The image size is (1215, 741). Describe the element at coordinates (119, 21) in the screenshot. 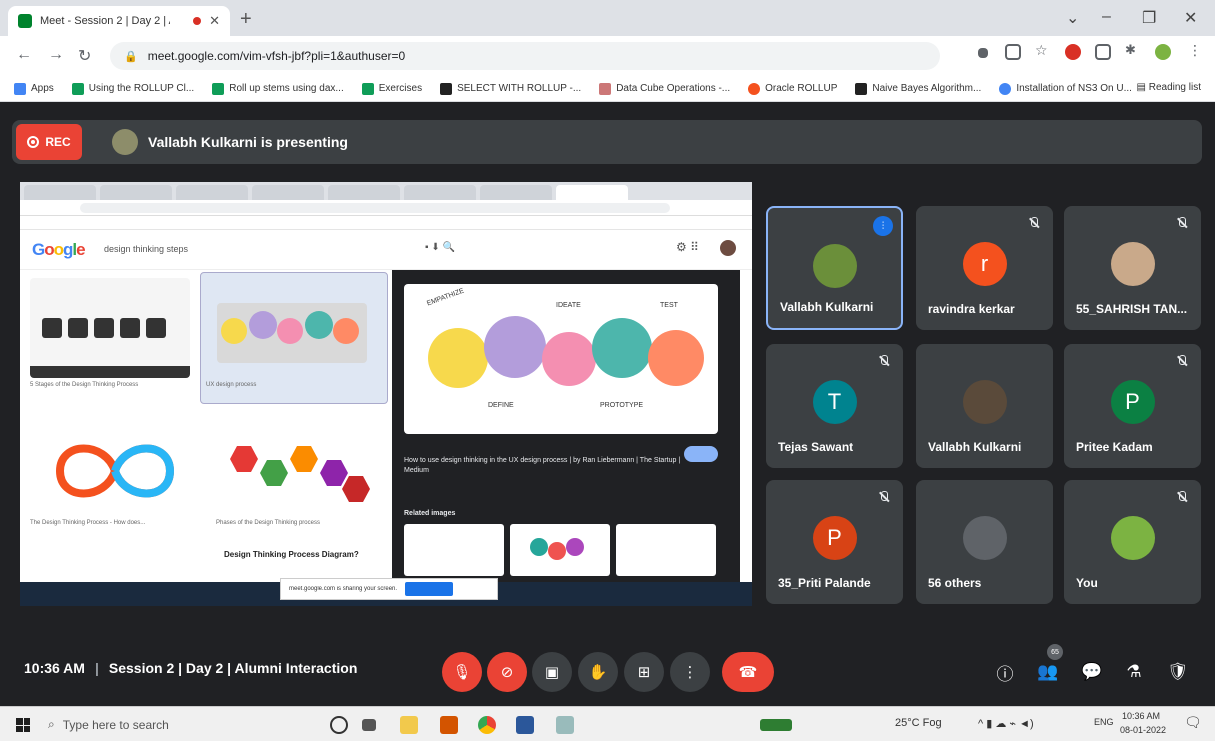

I see `browser-tab-meet: Meet - Session 2 | Day 2 | Alumni ✕` at that location.